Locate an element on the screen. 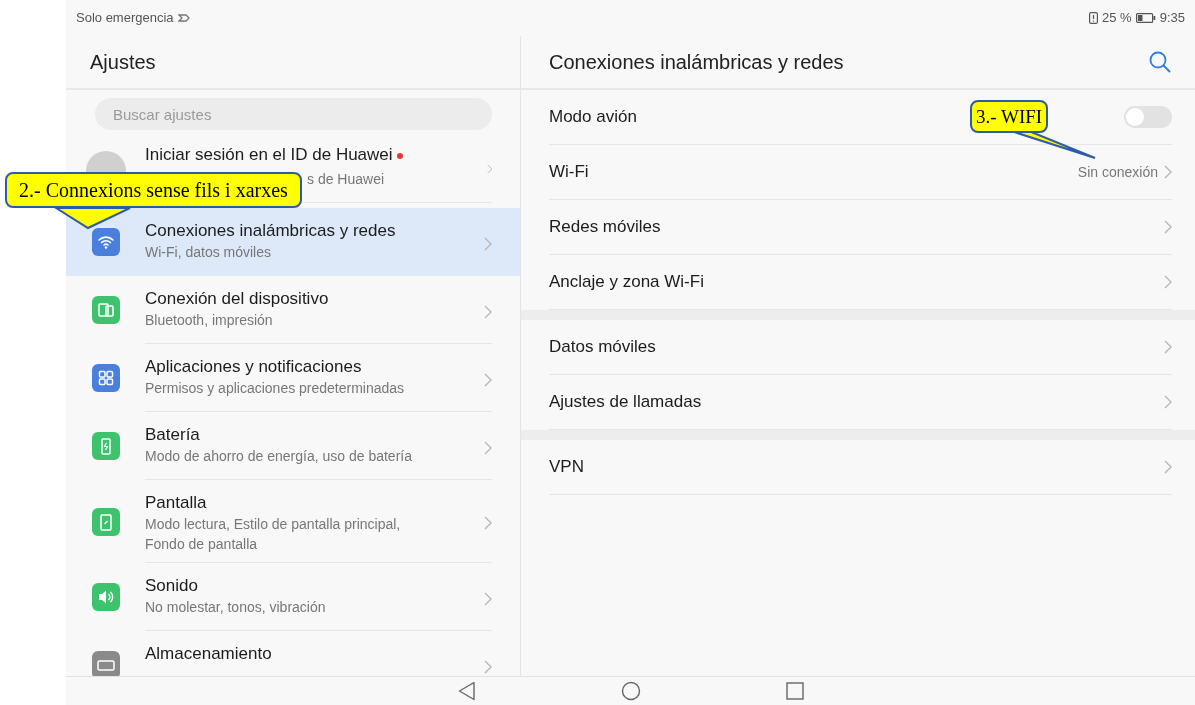  wifi-icon is located at coordinates (105, 242).